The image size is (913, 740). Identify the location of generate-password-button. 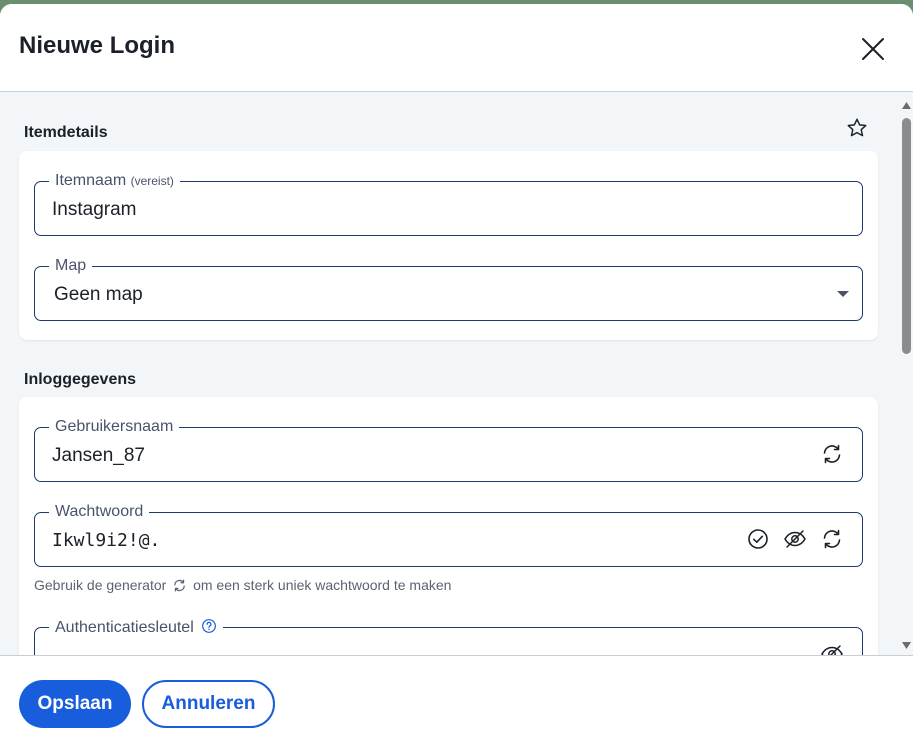
(832, 539).